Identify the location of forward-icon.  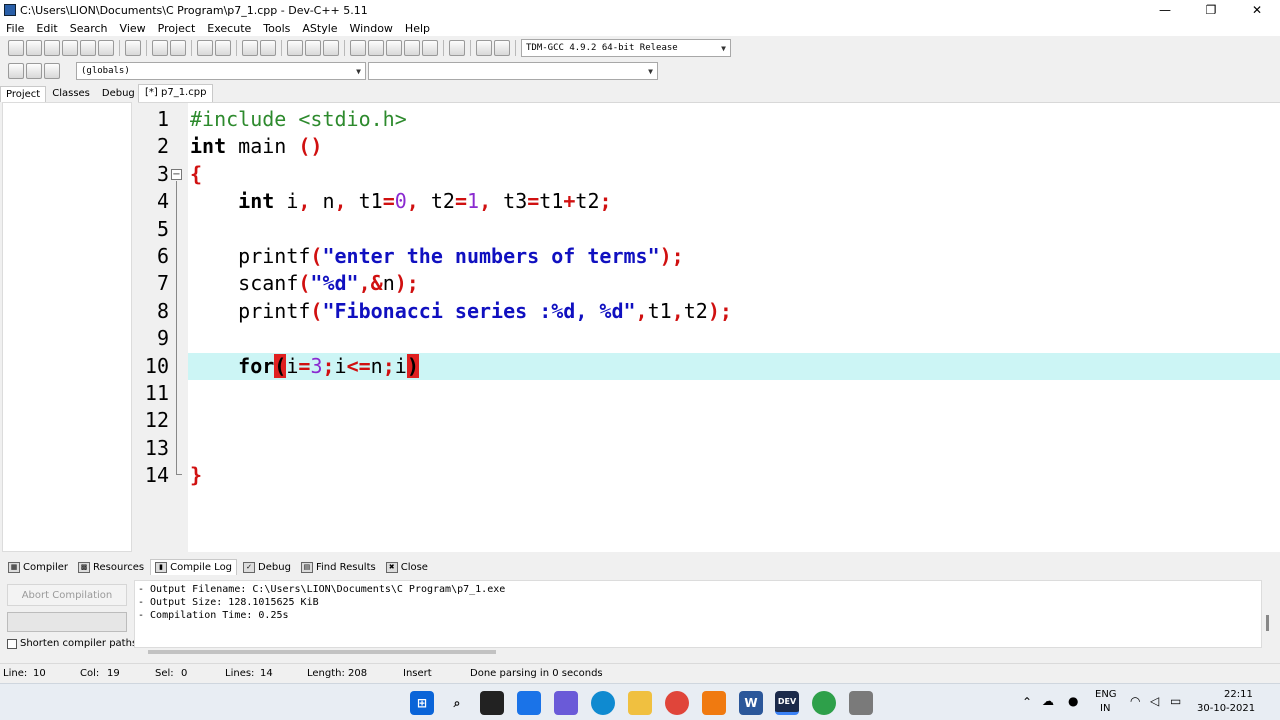
(313, 48).